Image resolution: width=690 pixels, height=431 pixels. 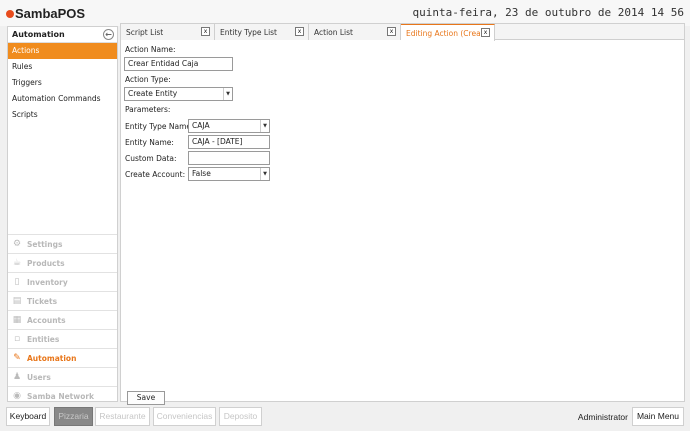 I want to click on nav-label: Settings, so click(x=45, y=244).